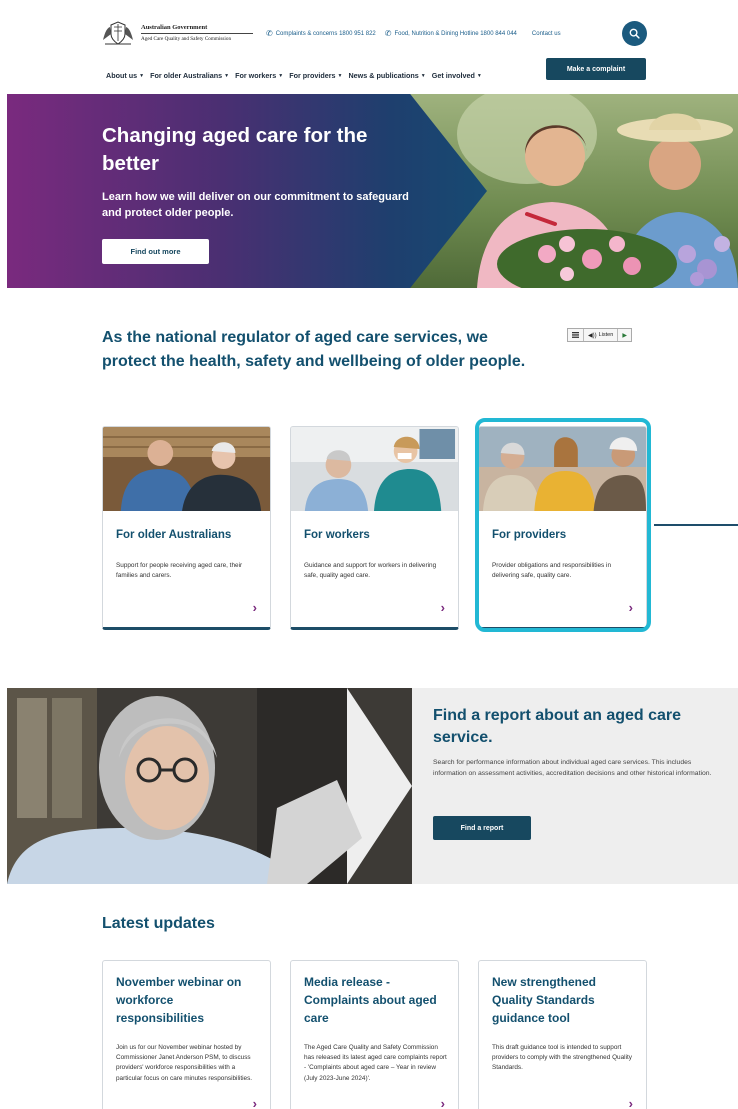  What do you see at coordinates (158, 923) in the screenshot?
I see `latest-updates-heading: Latest updates` at bounding box center [158, 923].